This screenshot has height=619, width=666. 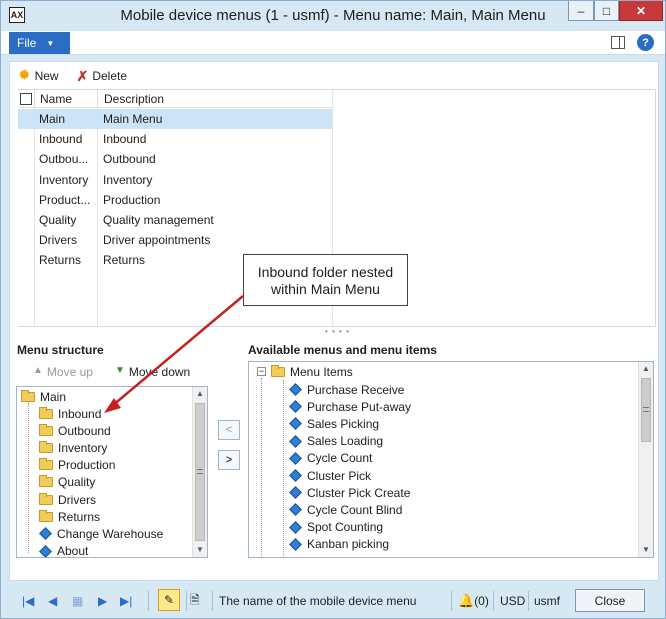 What do you see at coordinates (24, 75) in the screenshot?
I see `new-star-icon: ✹` at bounding box center [24, 75].